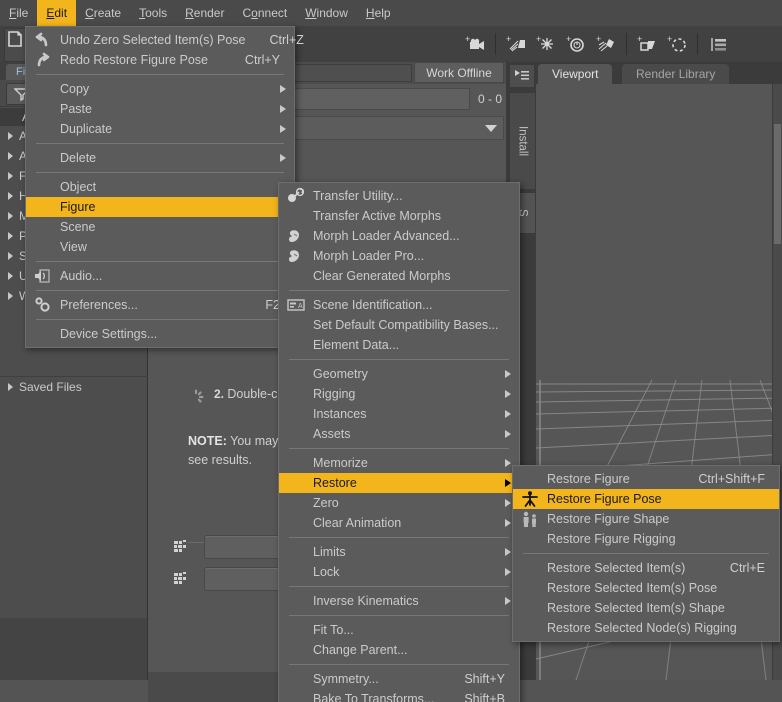 This screenshot has width=782, height=702. What do you see at coordinates (10, 176) in the screenshot?
I see `chevron-right-icon` at bounding box center [10, 176].